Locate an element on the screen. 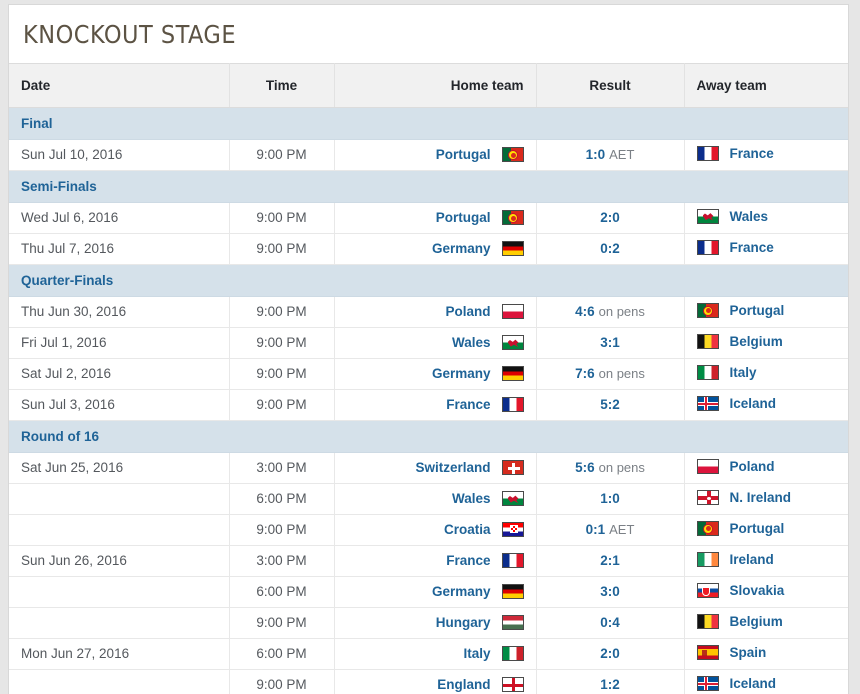  header-row: Date Time Home team Result Away team is located at coordinates (428, 85).